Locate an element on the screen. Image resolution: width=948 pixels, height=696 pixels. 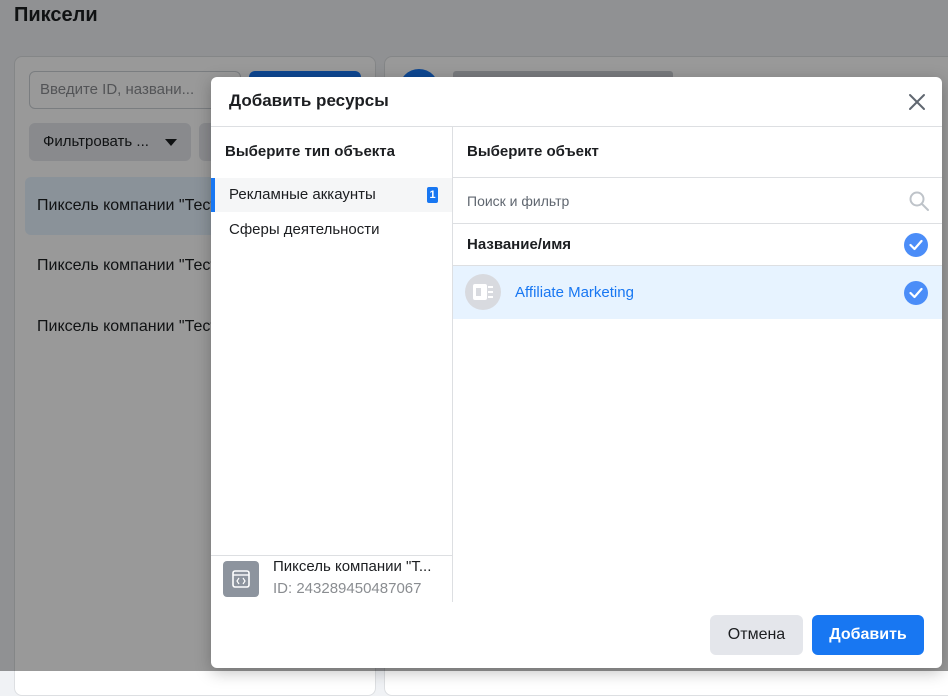
asset-name: Affiliate Marketing is located at coordinates (574, 292).